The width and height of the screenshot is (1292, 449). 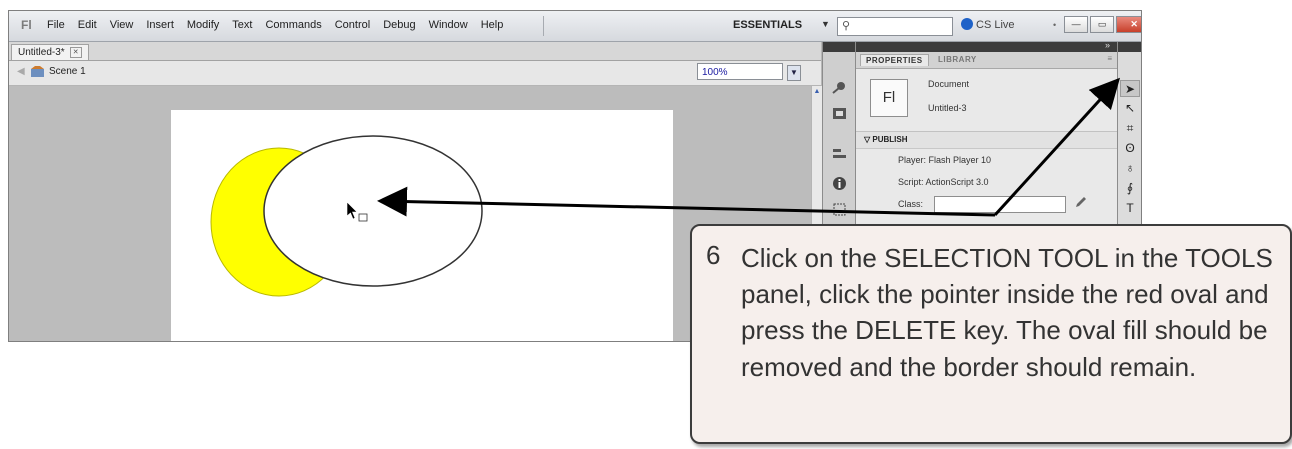 I want to click on scene-label: Scene 1, so click(x=67, y=71).